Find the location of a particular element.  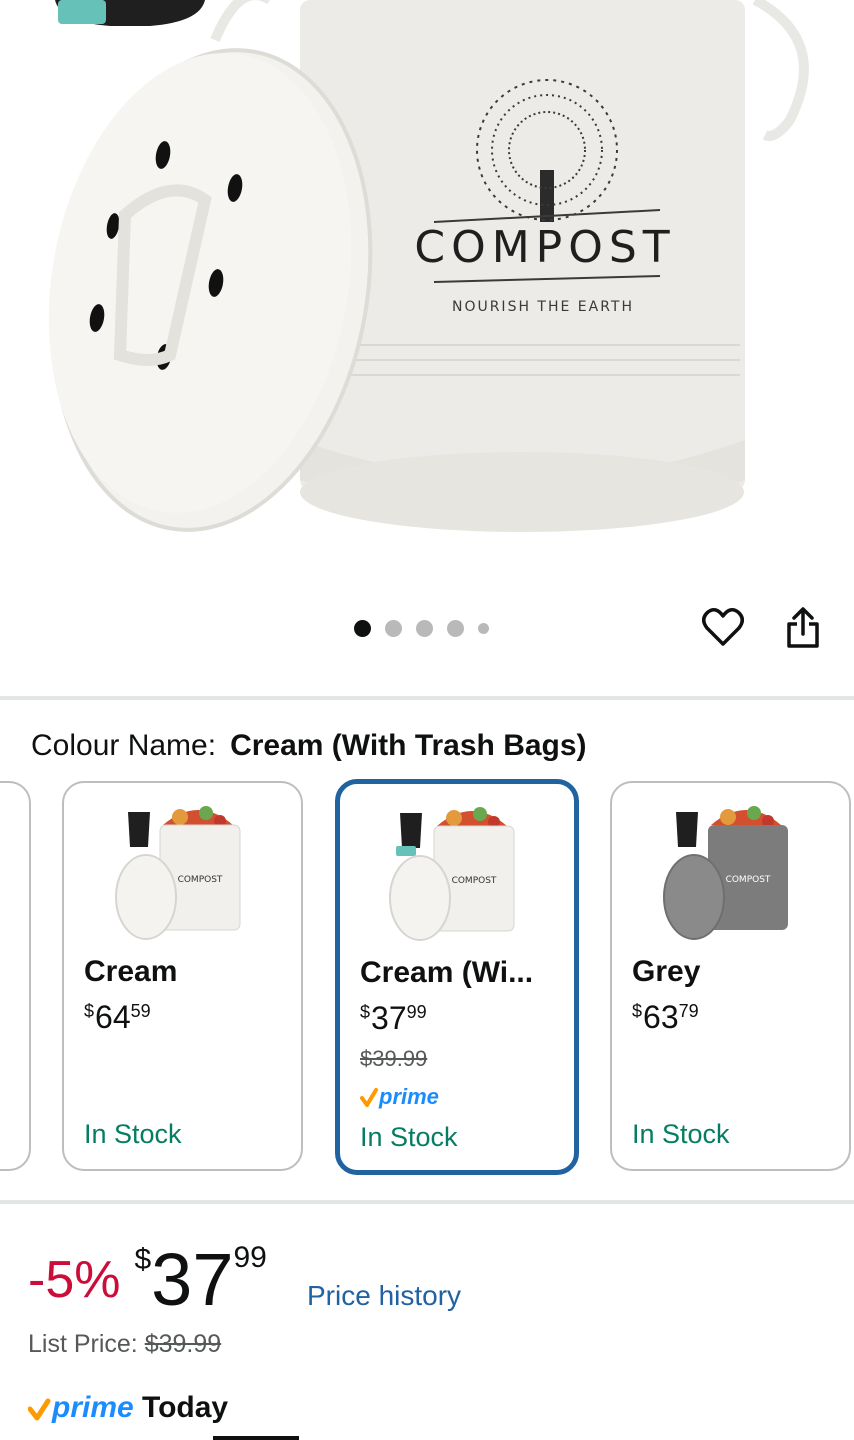

current-price: $3799 is located at coordinates (200, 1279).